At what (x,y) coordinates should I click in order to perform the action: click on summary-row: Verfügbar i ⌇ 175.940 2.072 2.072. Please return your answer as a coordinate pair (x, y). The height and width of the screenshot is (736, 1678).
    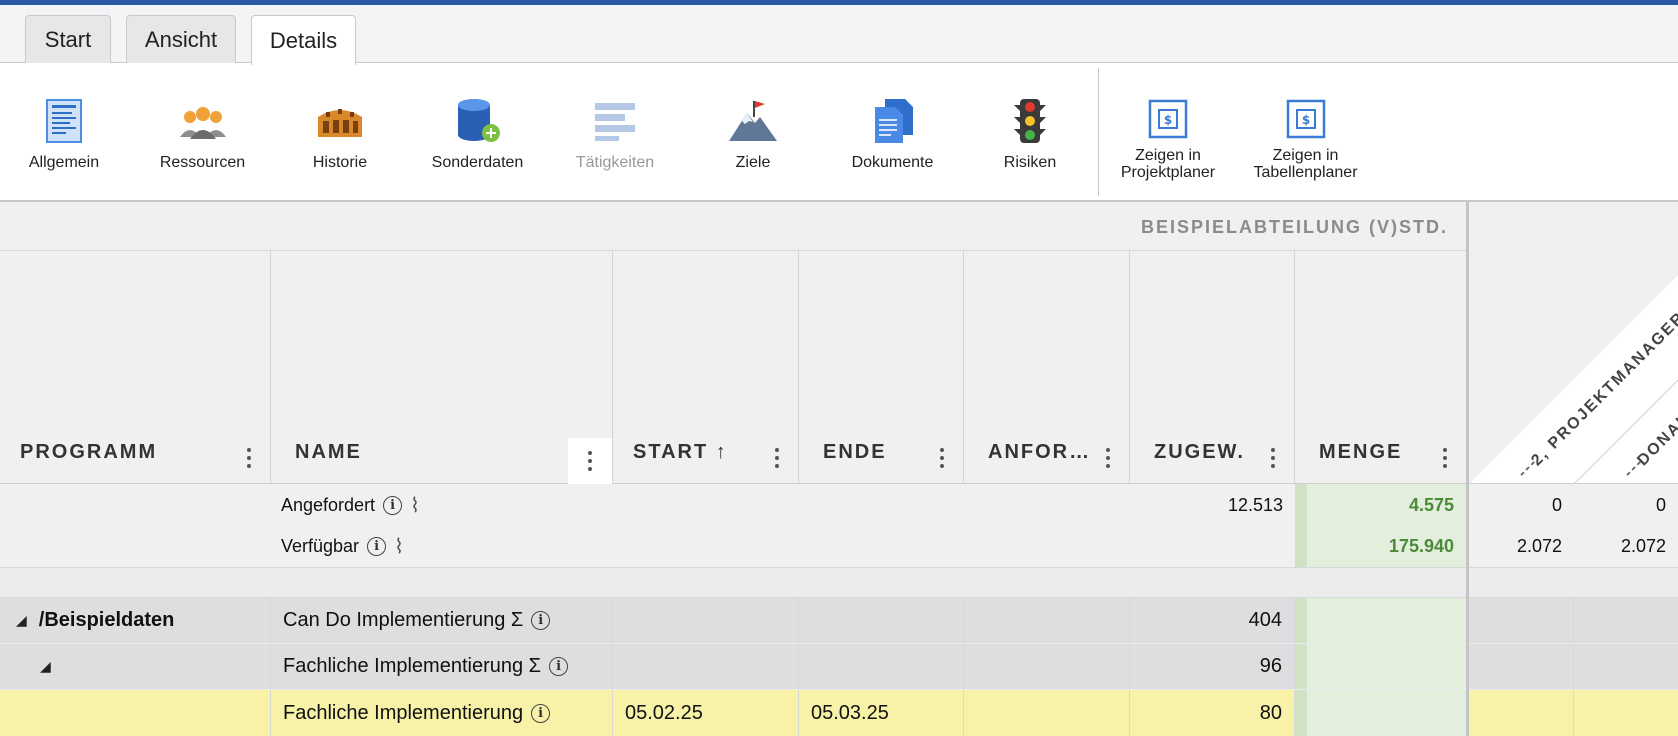
    Looking at the image, I should click on (839, 547).